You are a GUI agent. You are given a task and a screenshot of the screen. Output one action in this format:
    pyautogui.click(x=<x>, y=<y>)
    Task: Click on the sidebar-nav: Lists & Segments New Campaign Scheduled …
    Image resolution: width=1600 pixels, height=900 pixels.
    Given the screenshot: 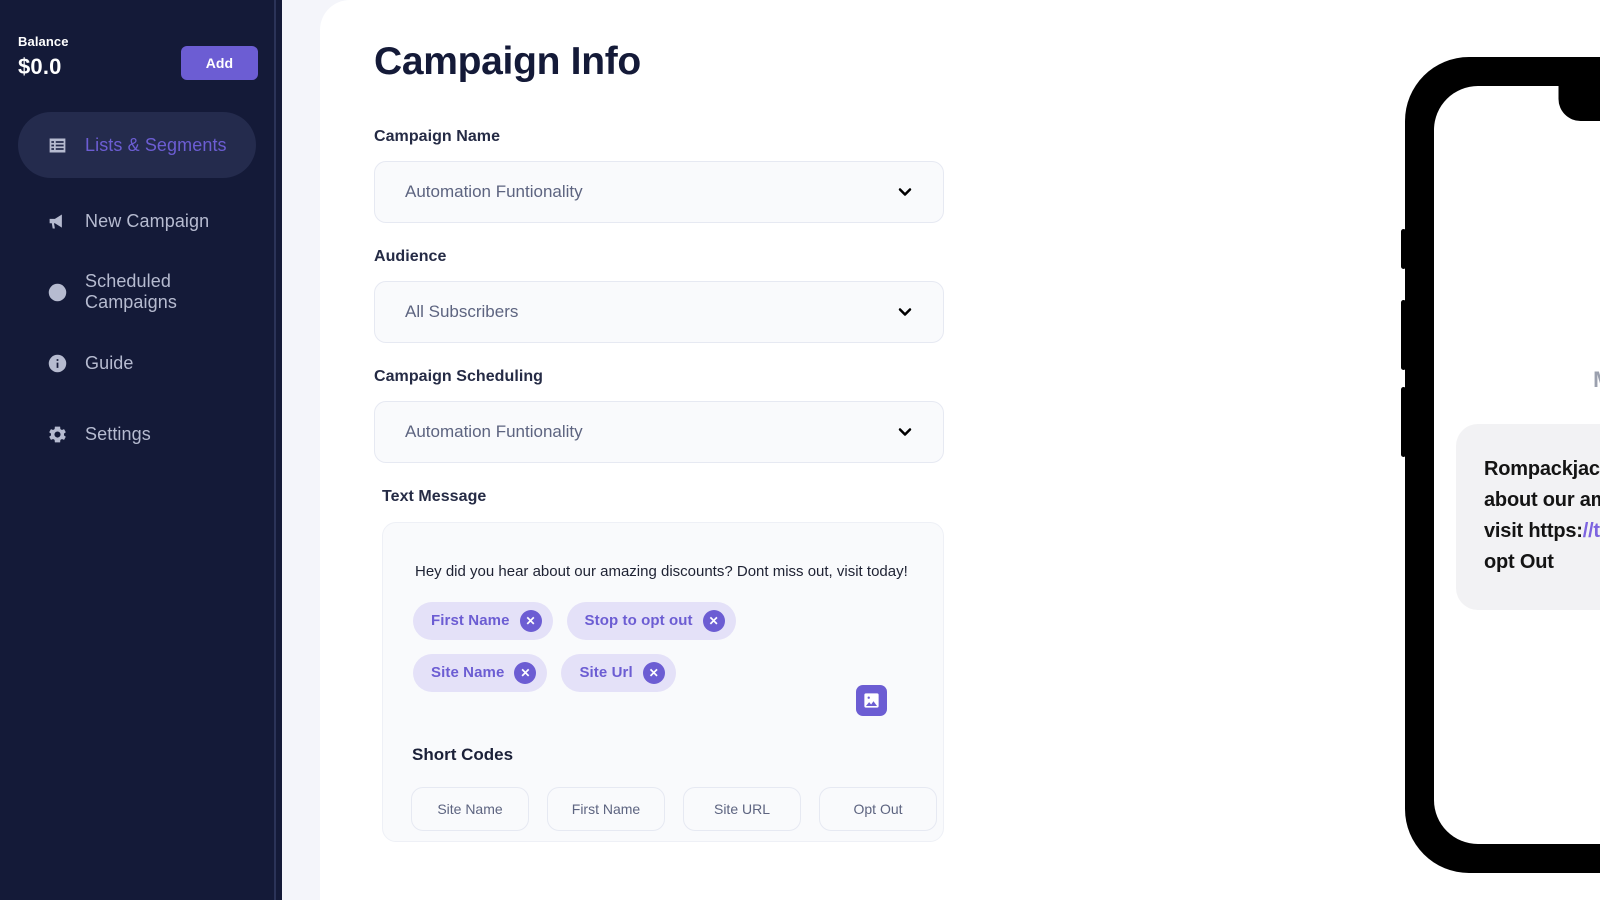 What is the action you would take?
    pyautogui.click(x=137, y=292)
    